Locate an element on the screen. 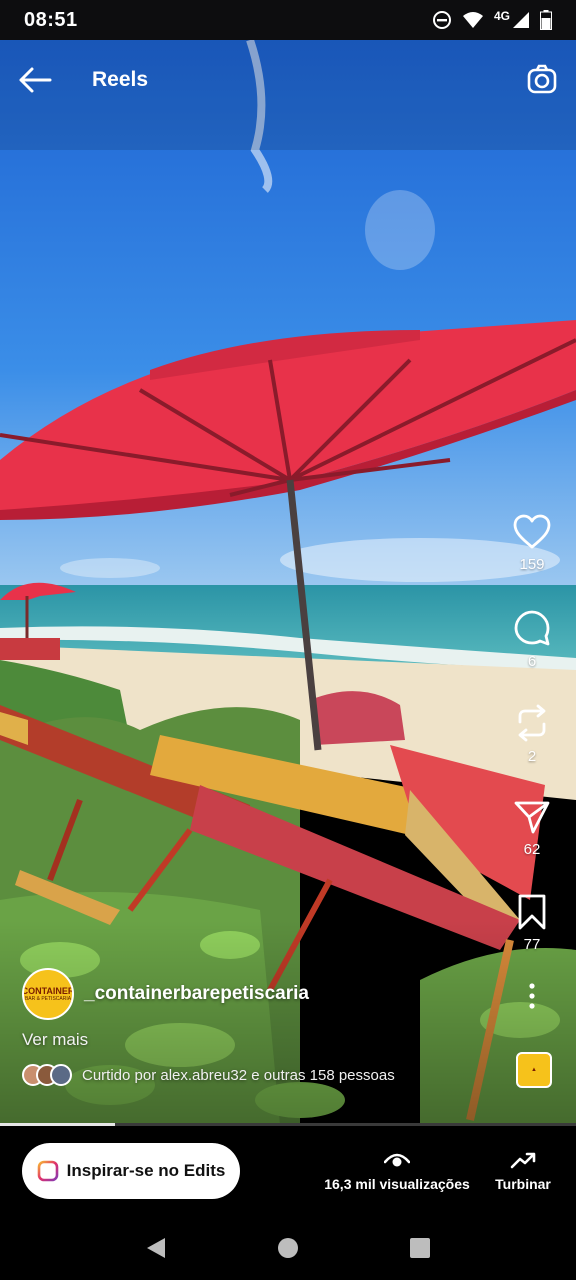 The width and height of the screenshot is (576, 1280). bookmark-icon is located at coordinates (532, 912).